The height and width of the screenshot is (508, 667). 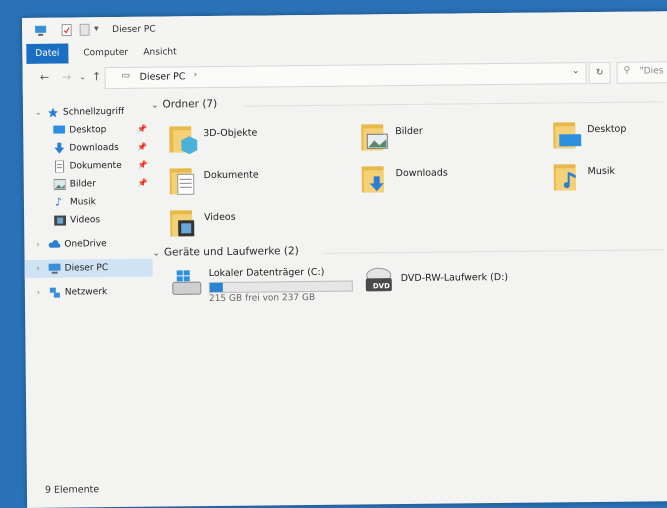 What do you see at coordinates (375, 136) in the screenshot?
I see `folder-pictures-icon` at bounding box center [375, 136].